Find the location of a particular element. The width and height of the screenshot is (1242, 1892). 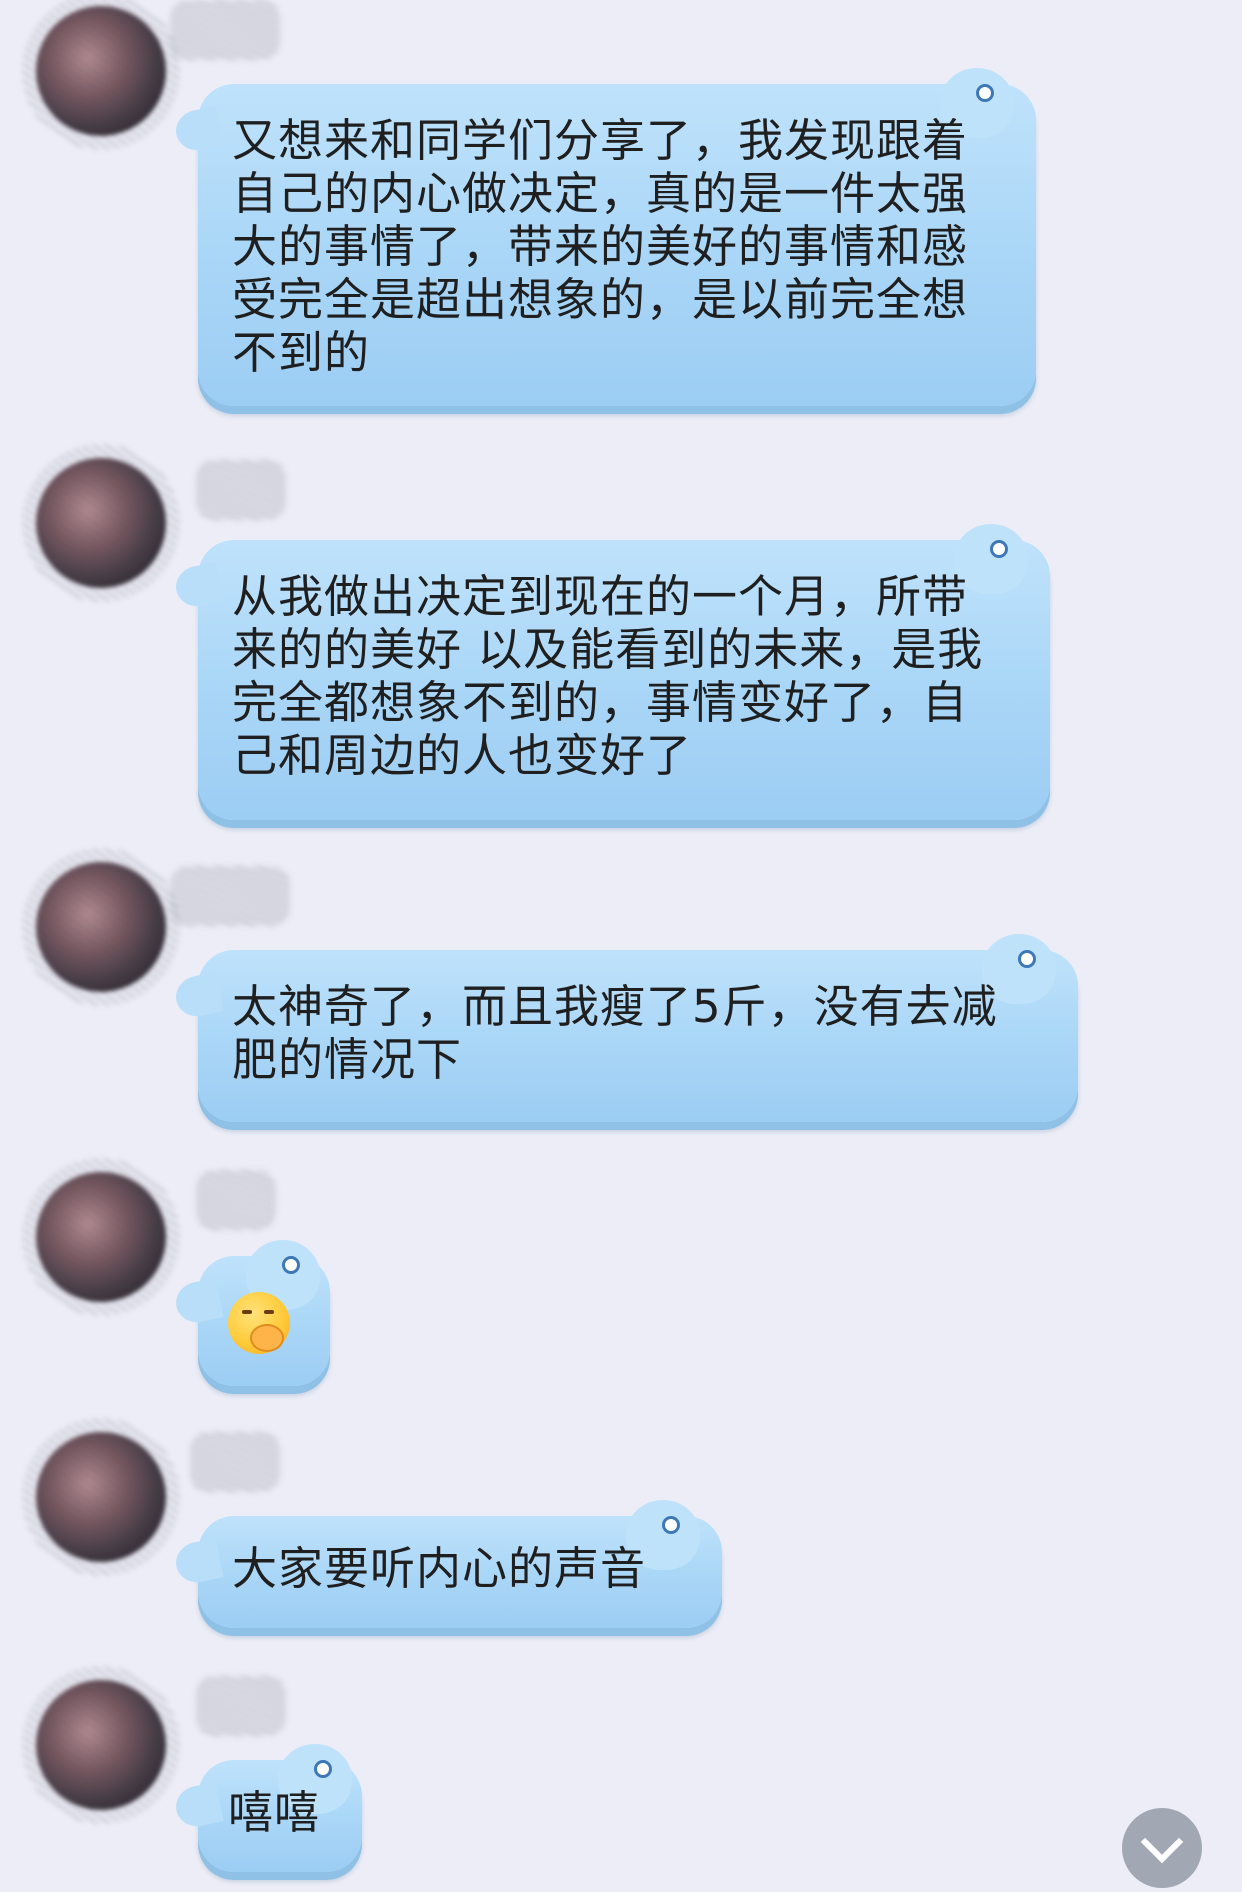

message-bubble: 太神奇了，而且我瘦了5斤，没有去减肥的情况下 is located at coordinates (625, 1028).